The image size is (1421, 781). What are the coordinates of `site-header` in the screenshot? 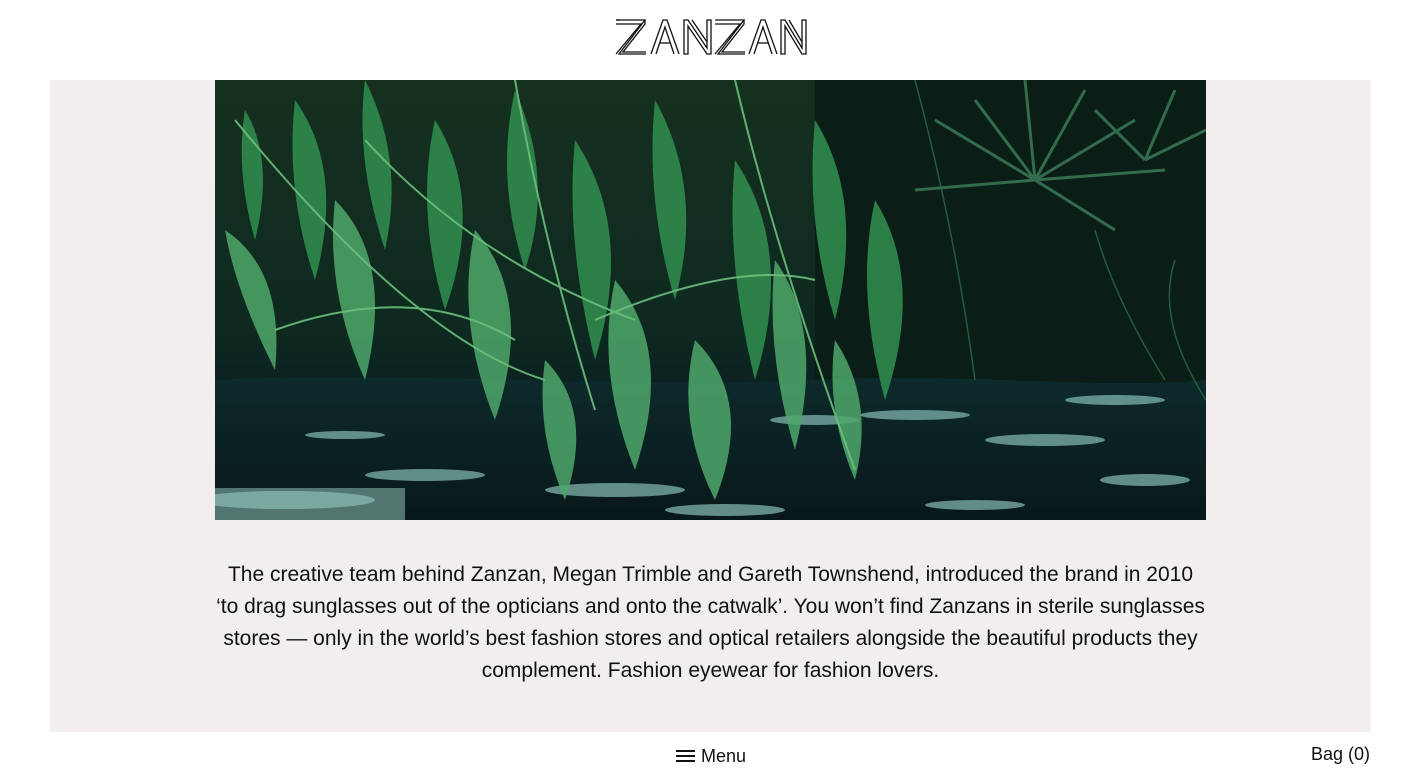 It's located at (710, 40).